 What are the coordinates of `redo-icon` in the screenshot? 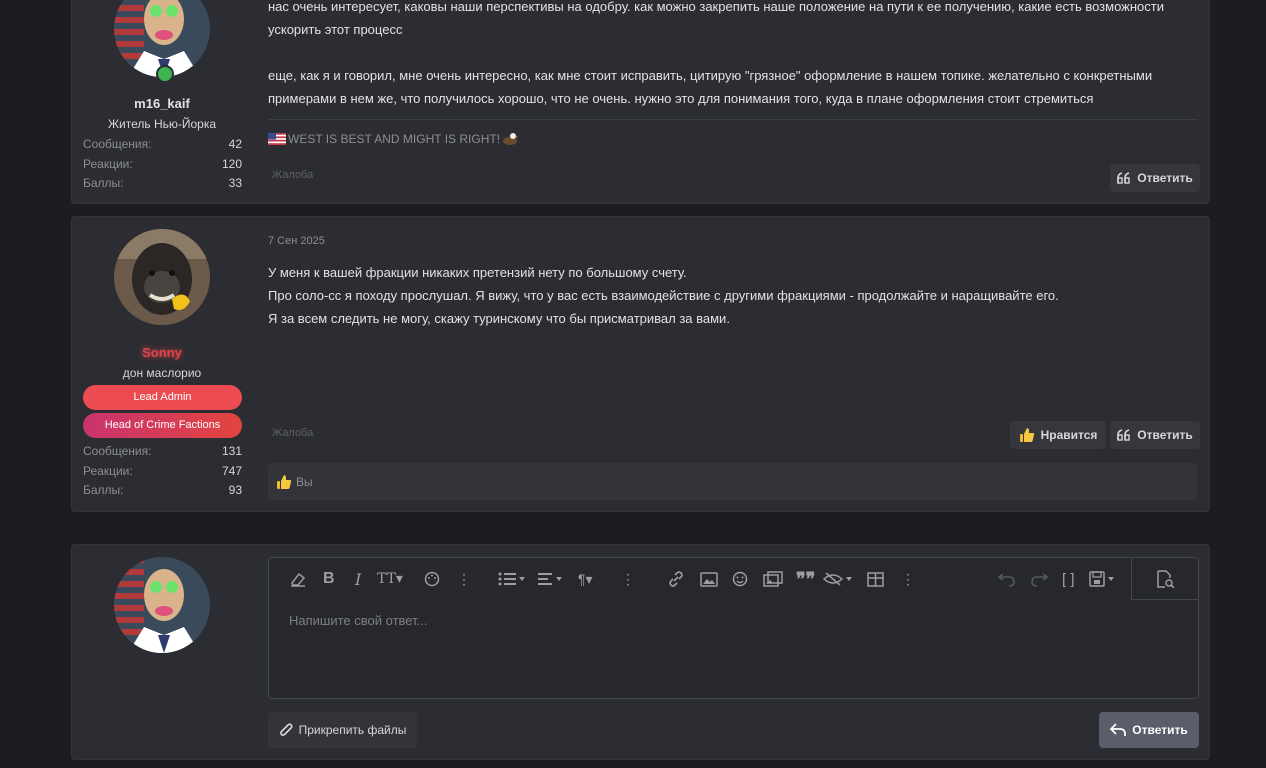 It's located at (1039, 579).